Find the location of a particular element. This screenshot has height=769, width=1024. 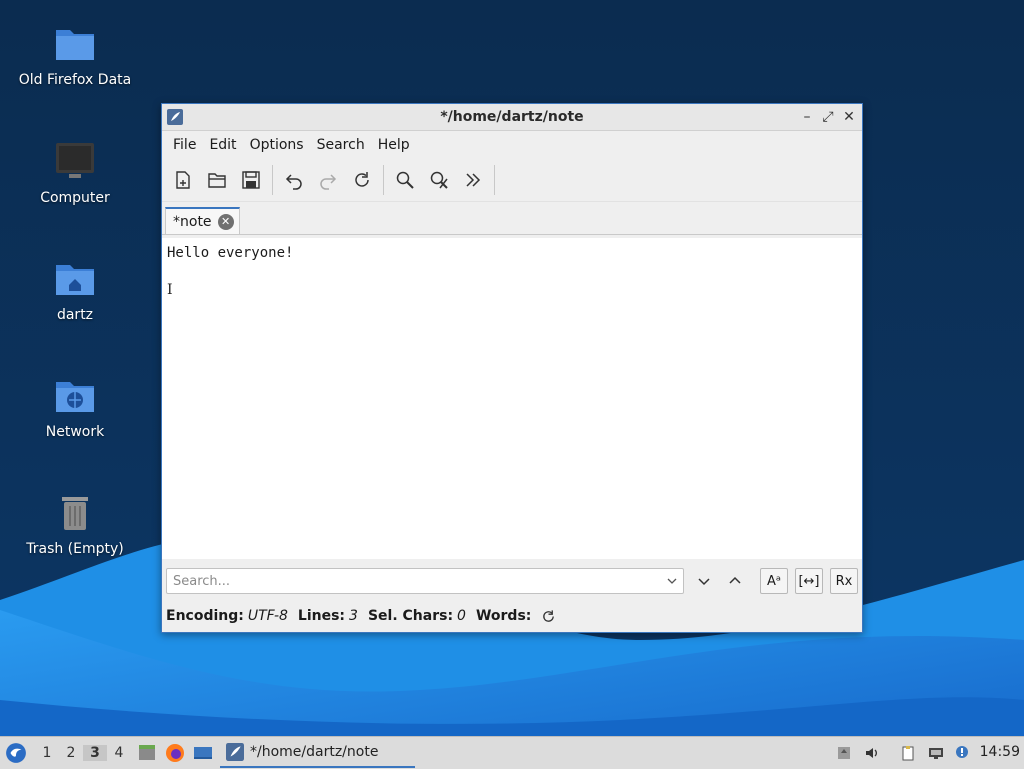

tray-network-icon is located at coordinates (936, 753).